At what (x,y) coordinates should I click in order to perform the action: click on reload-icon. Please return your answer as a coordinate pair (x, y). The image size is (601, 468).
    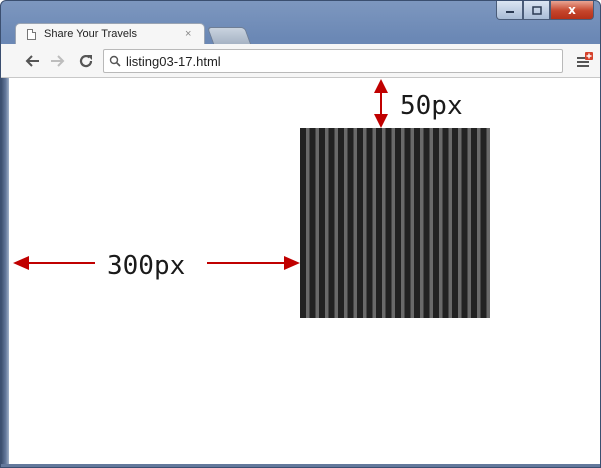
    Looking at the image, I should click on (86, 61).